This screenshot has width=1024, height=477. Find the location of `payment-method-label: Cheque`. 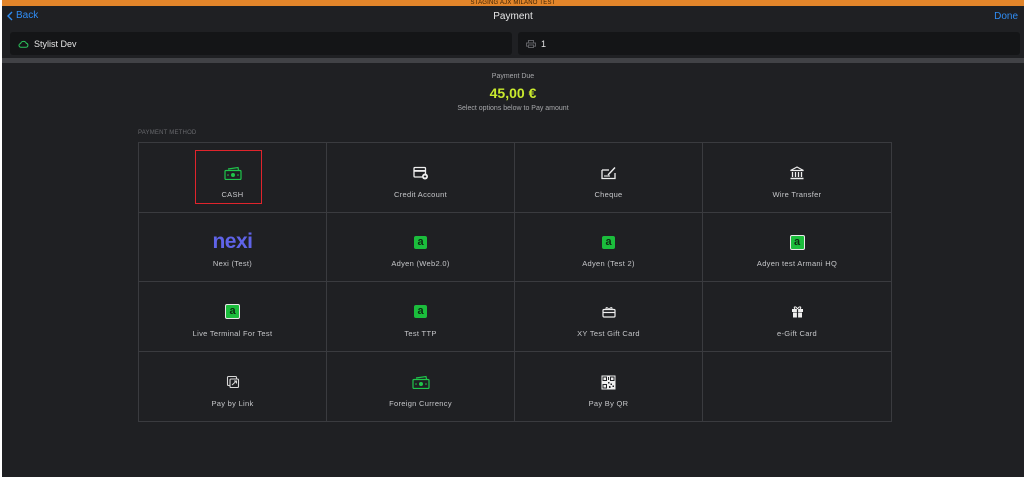

payment-method-label: Cheque is located at coordinates (608, 194).